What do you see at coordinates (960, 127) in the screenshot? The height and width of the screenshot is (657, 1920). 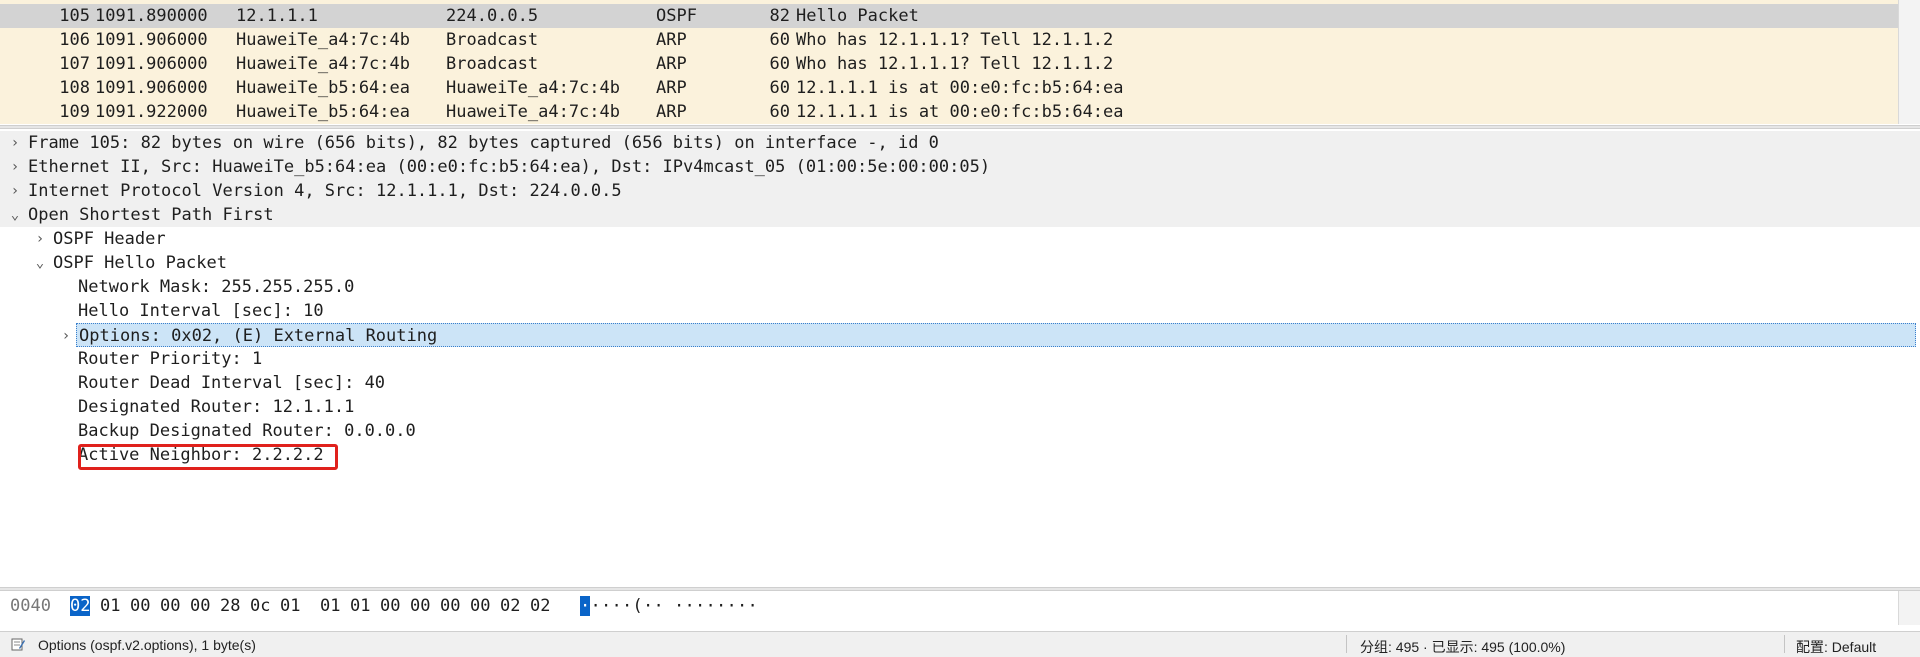 I see `pane-splitter-top` at bounding box center [960, 127].